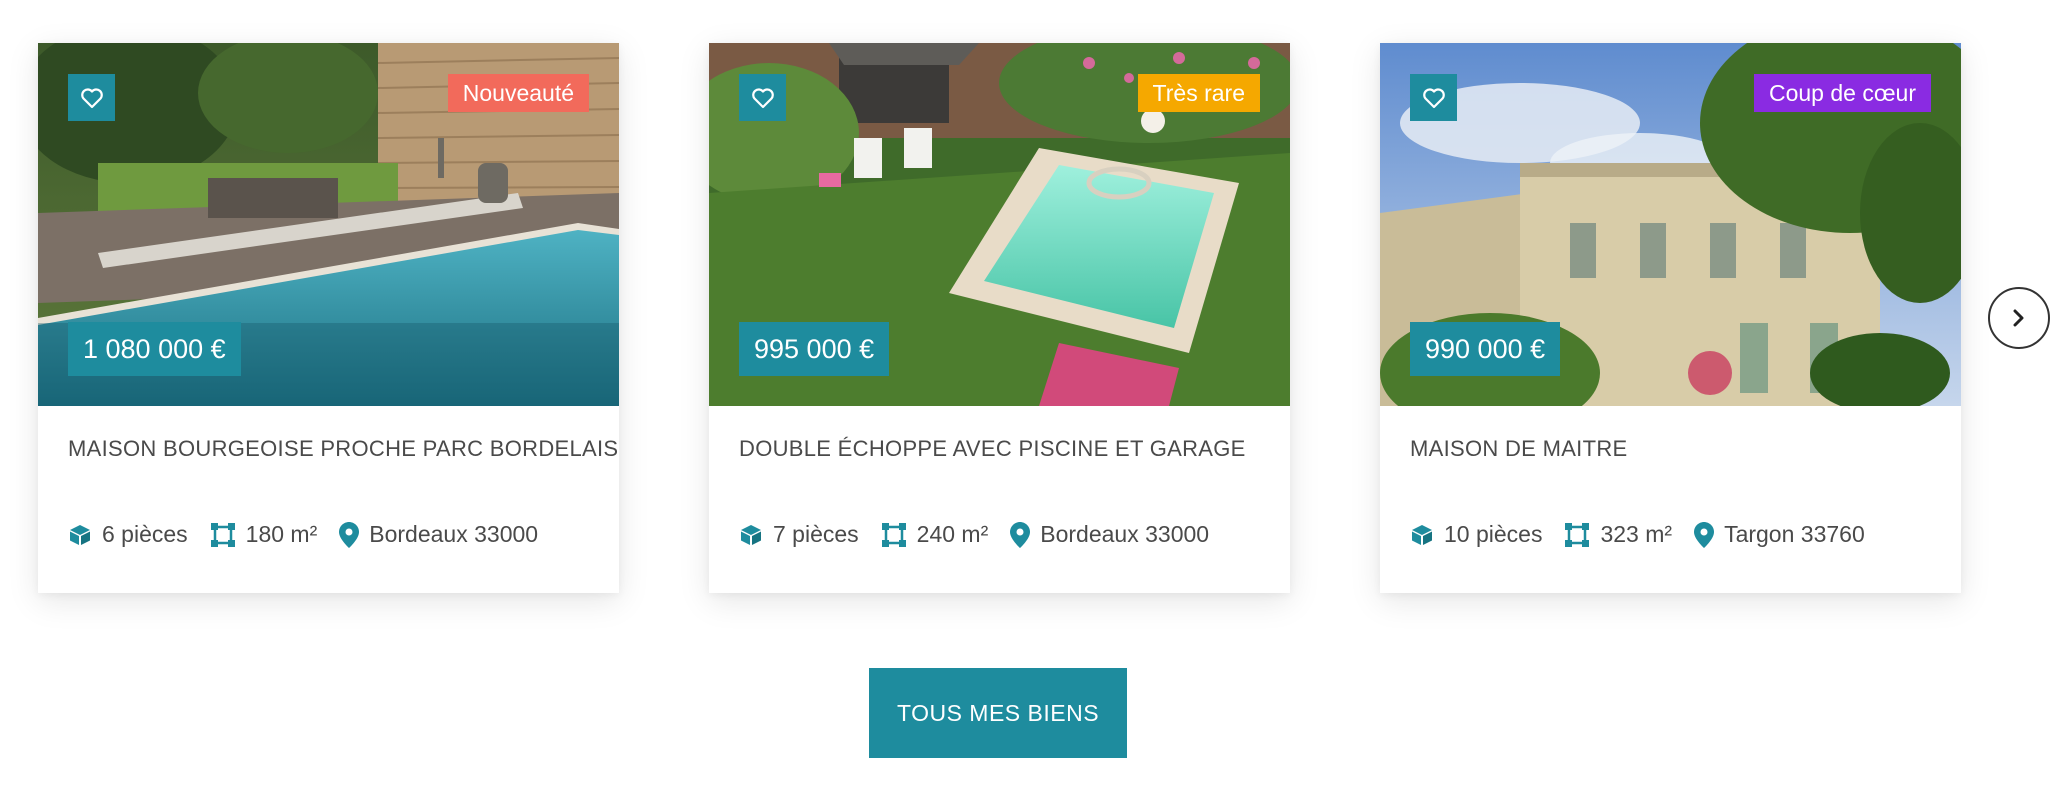 This screenshot has width=2056, height=801. What do you see at coordinates (1842, 93) in the screenshot?
I see `status-badge: Coup de cœur` at bounding box center [1842, 93].